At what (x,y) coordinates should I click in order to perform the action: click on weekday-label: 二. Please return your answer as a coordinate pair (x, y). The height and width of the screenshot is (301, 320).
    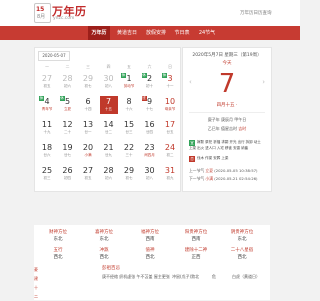
    Looking at the image, I should click on (67, 66).